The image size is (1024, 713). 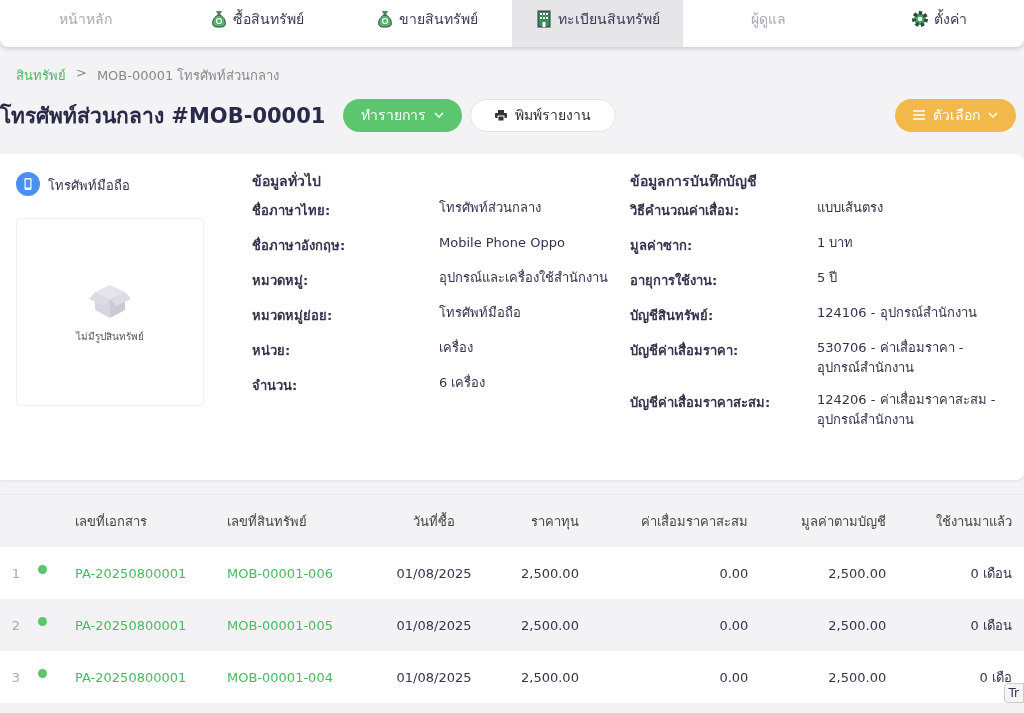 I want to click on row-number: 3, so click(x=16, y=677).